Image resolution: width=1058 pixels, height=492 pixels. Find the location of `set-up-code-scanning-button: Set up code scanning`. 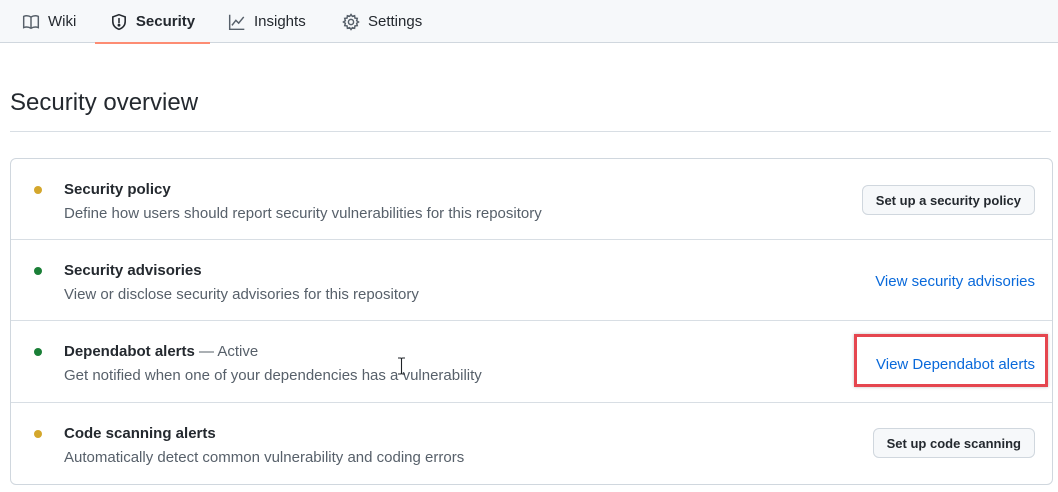

set-up-code-scanning-button: Set up code scanning is located at coordinates (953, 443).